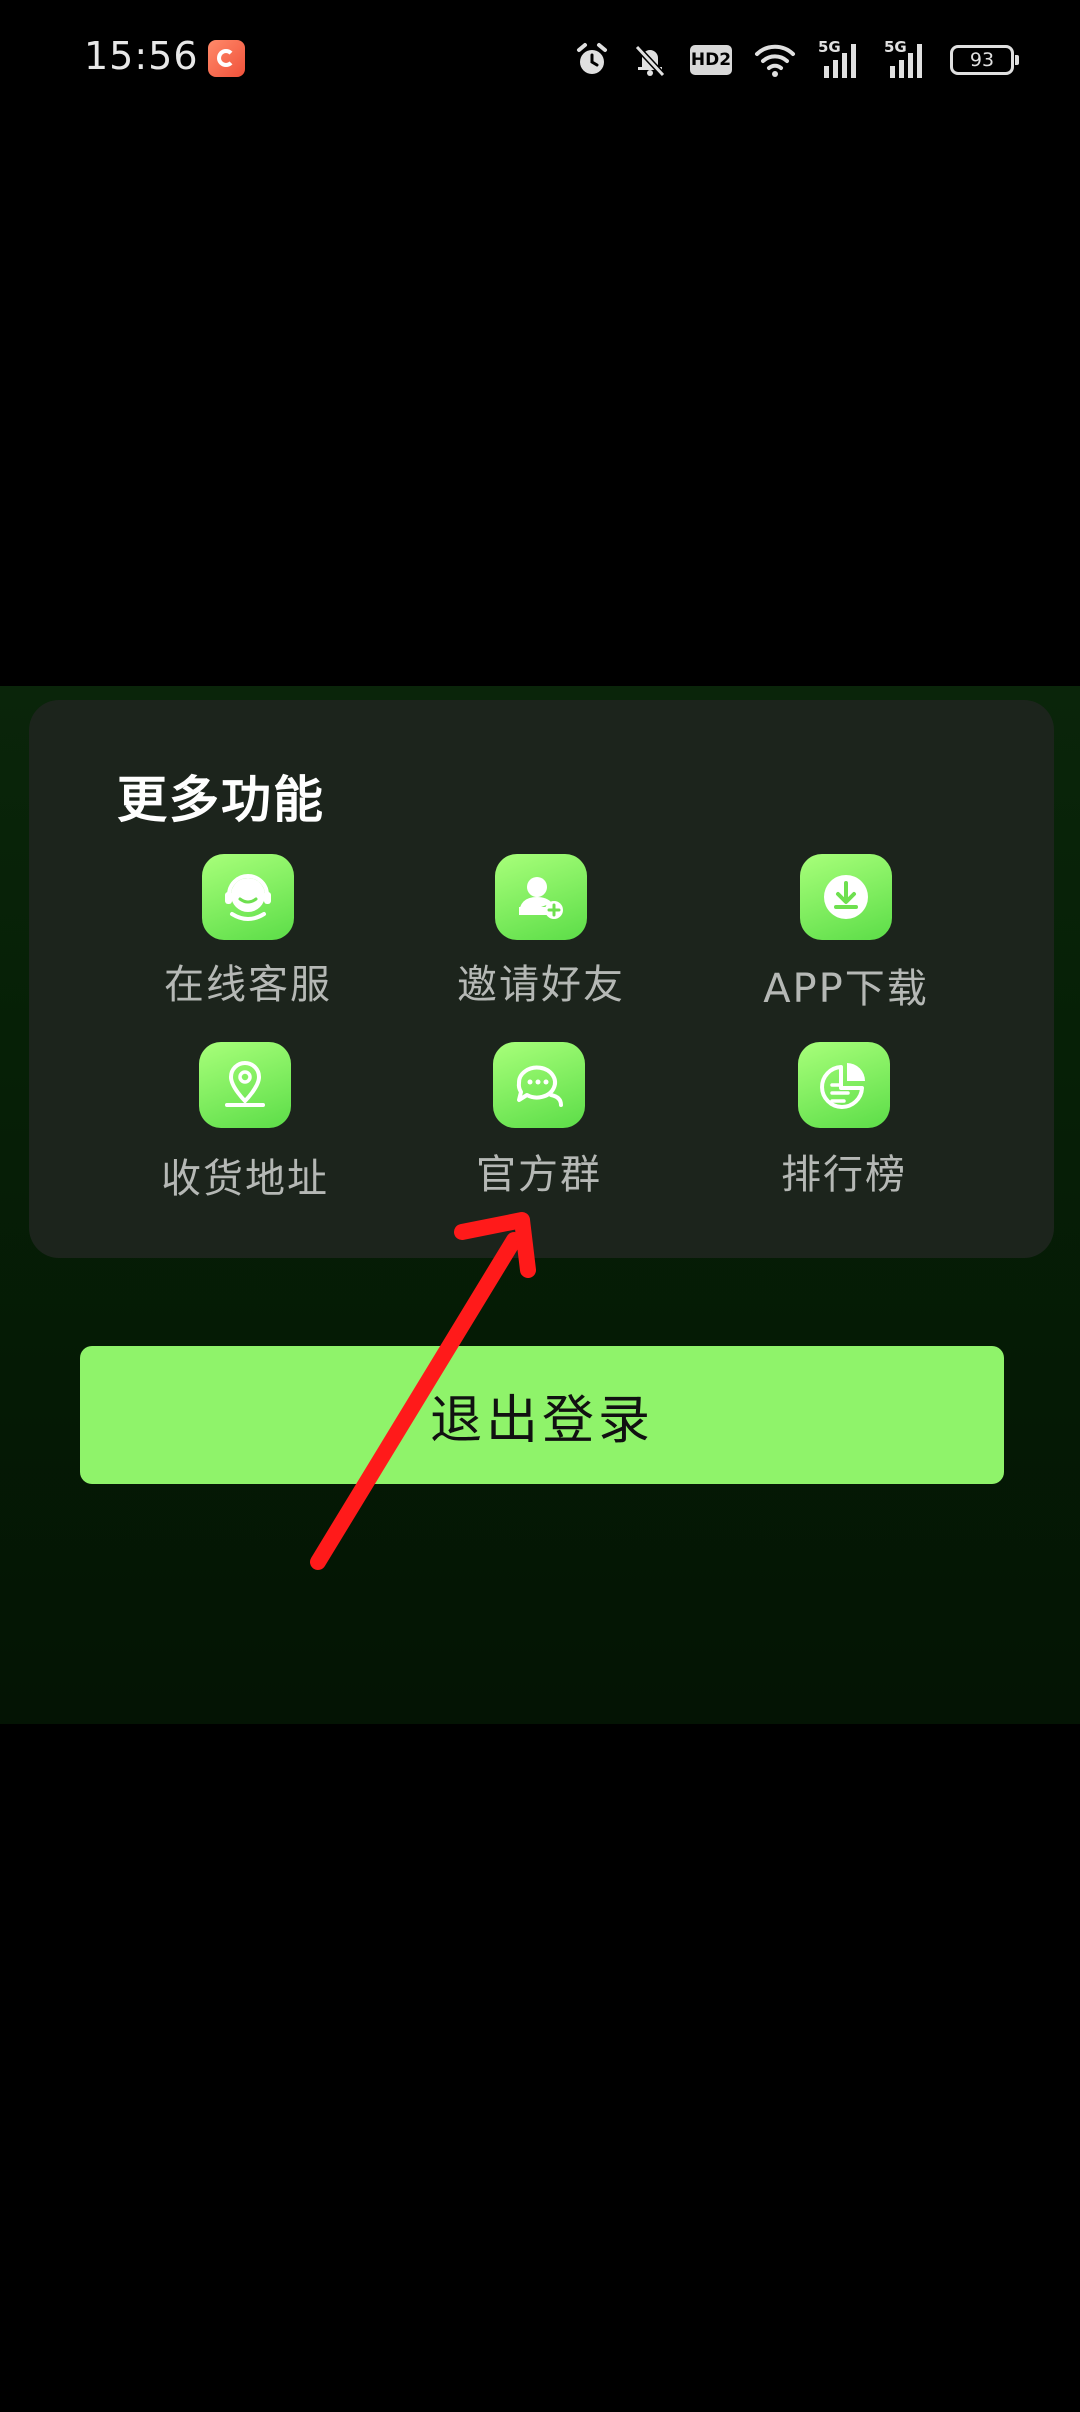 Image resolution: width=1080 pixels, height=2412 pixels. I want to click on feature-invite-friend: 邀请好友, so click(541, 932).